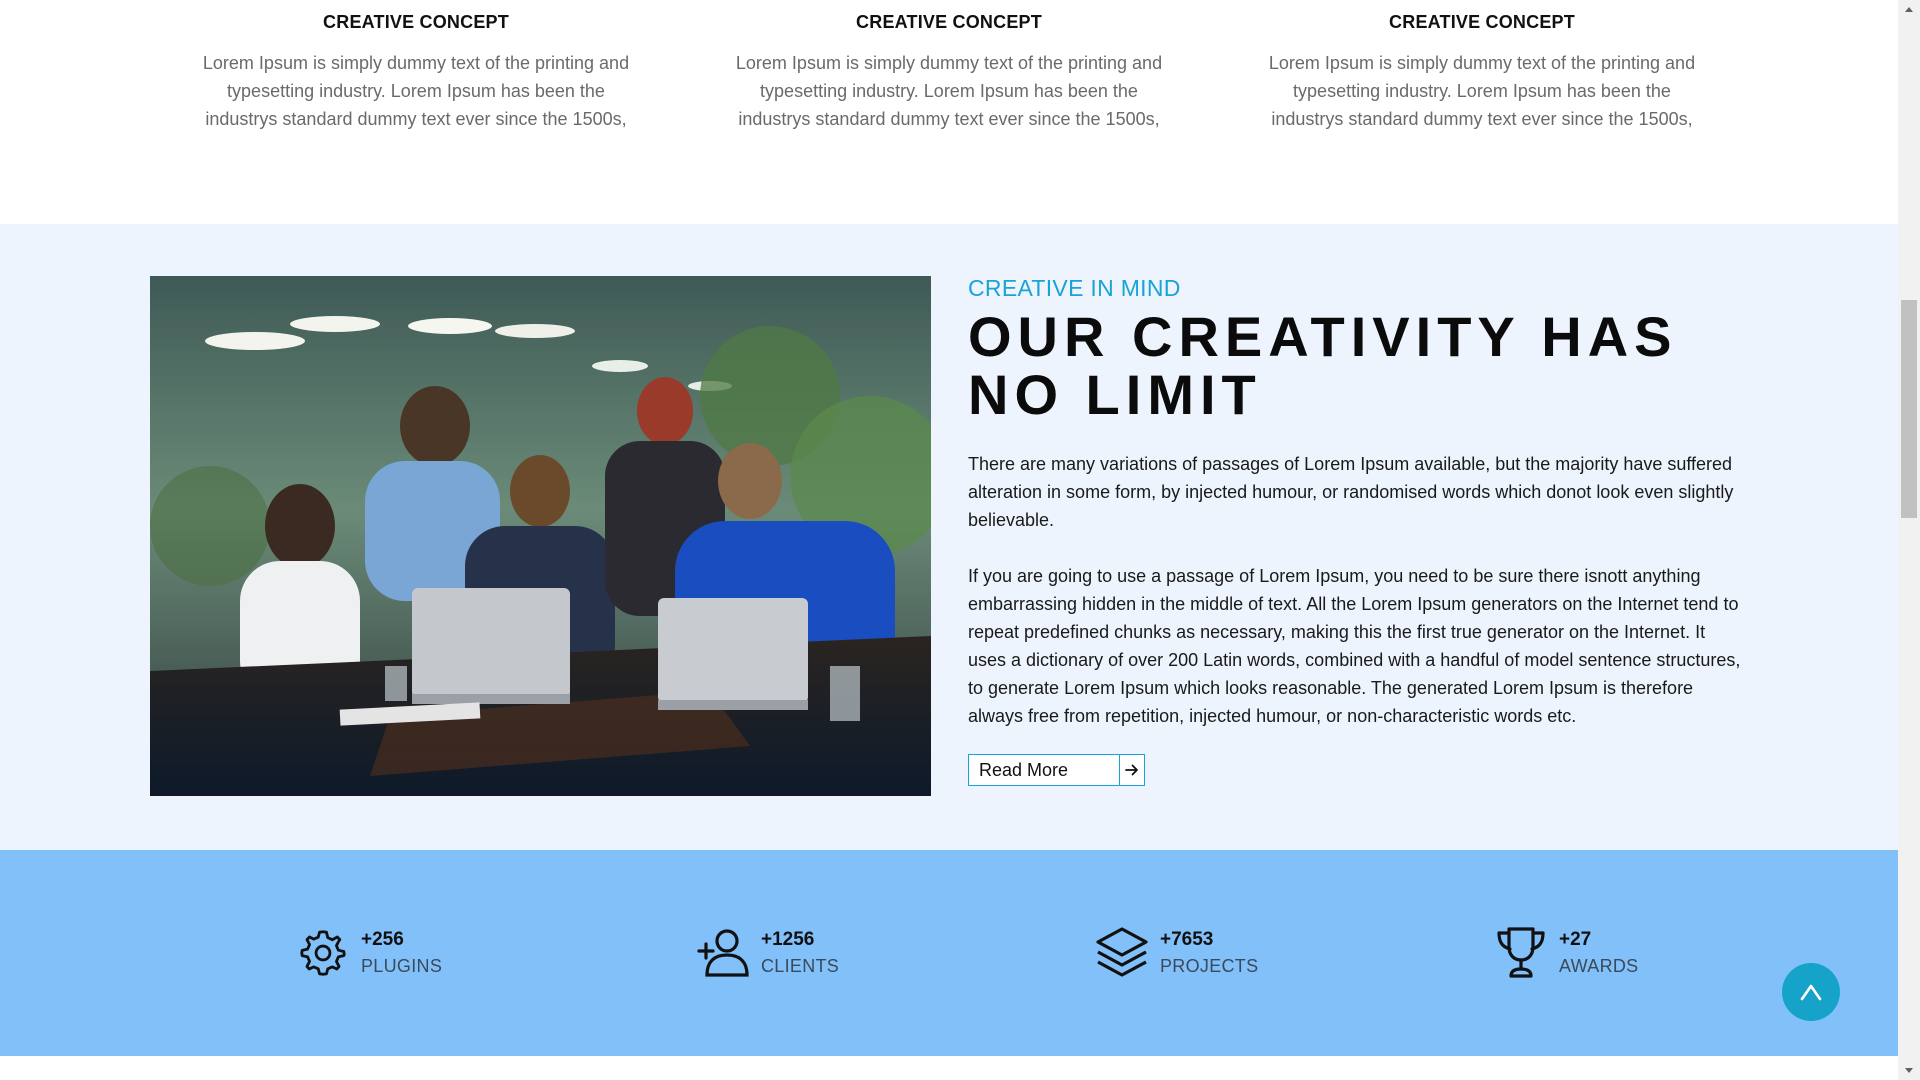  What do you see at coordinates (1074, 288) in the screenshot?
I see `section-kicker: CREATIVE IN MIND` at bounding box center [1074, 288].